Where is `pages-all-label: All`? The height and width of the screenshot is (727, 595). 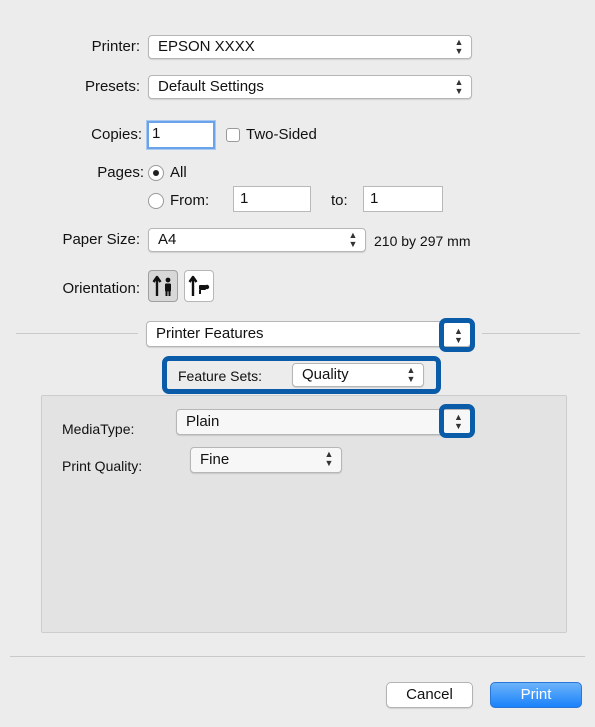
pages-all-label: All is located at coordinates (178, 172).